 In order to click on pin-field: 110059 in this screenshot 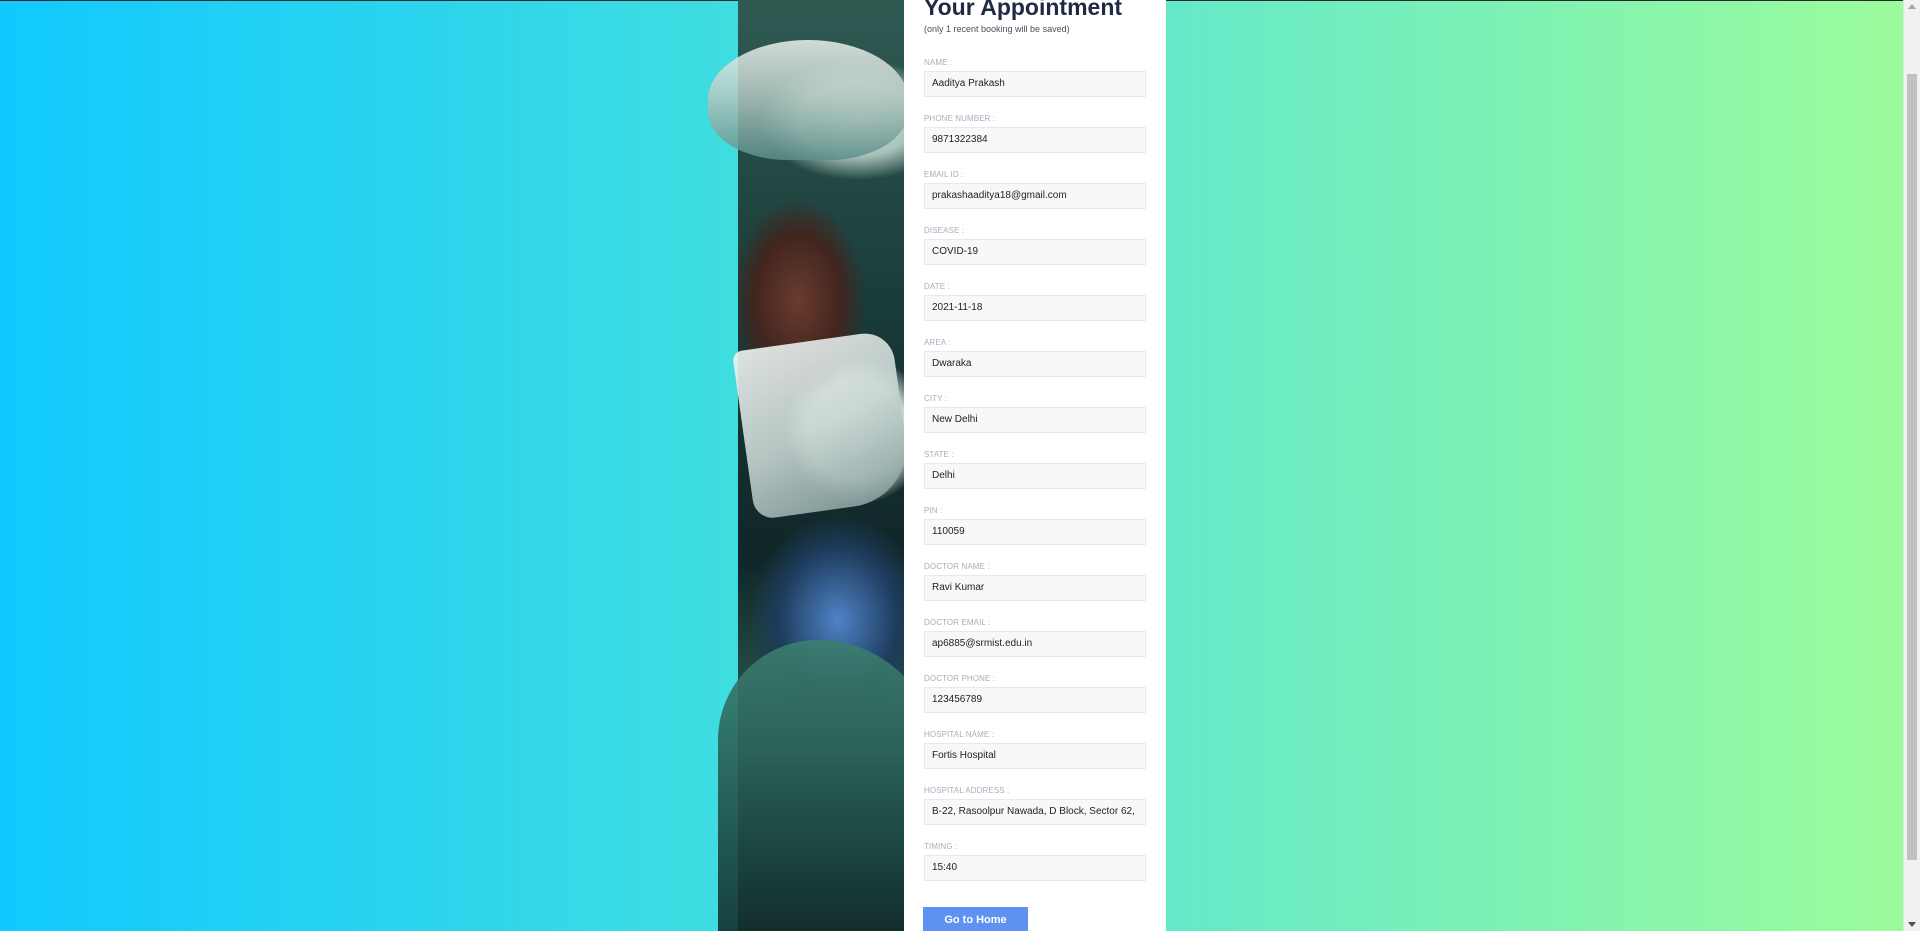, I will do `click(1035, 532)`.